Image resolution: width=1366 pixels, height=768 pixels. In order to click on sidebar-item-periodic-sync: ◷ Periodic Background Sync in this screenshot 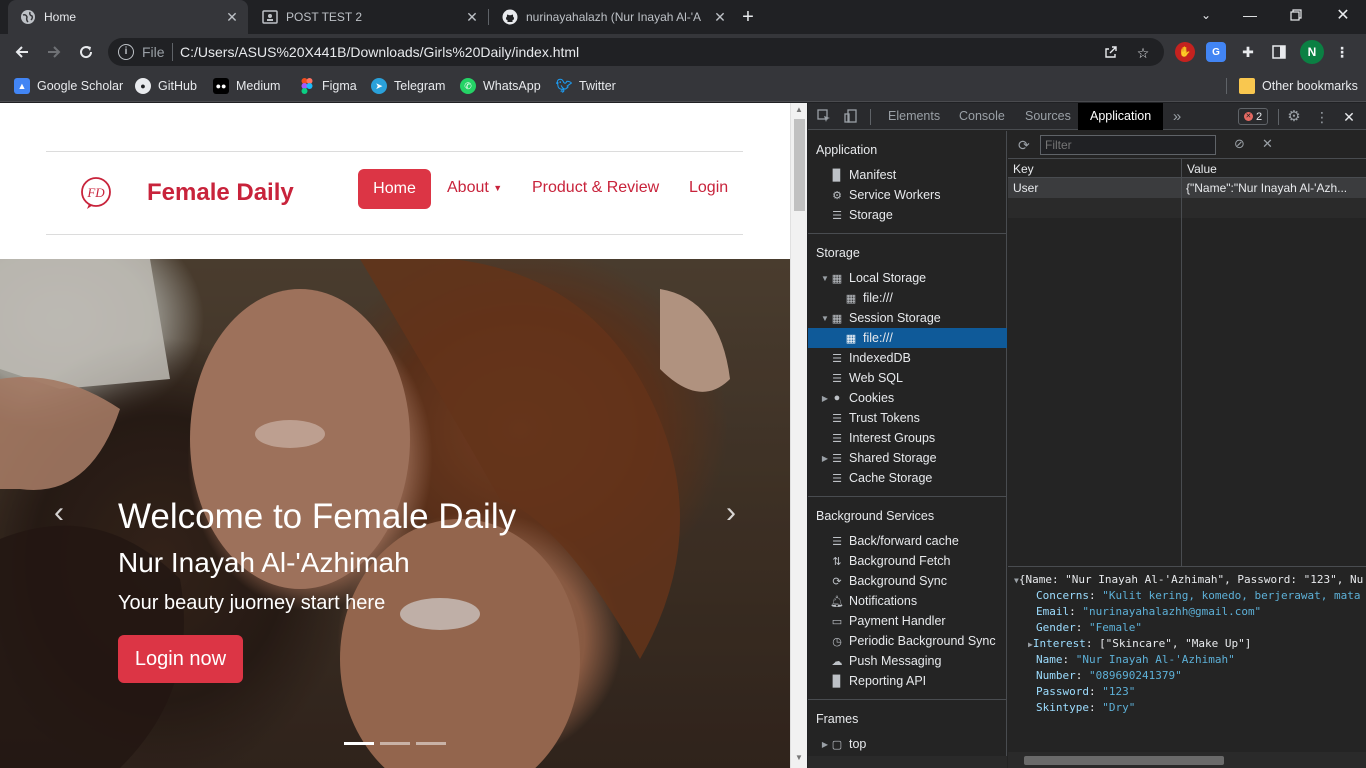, I will do `click(907, 641)`.